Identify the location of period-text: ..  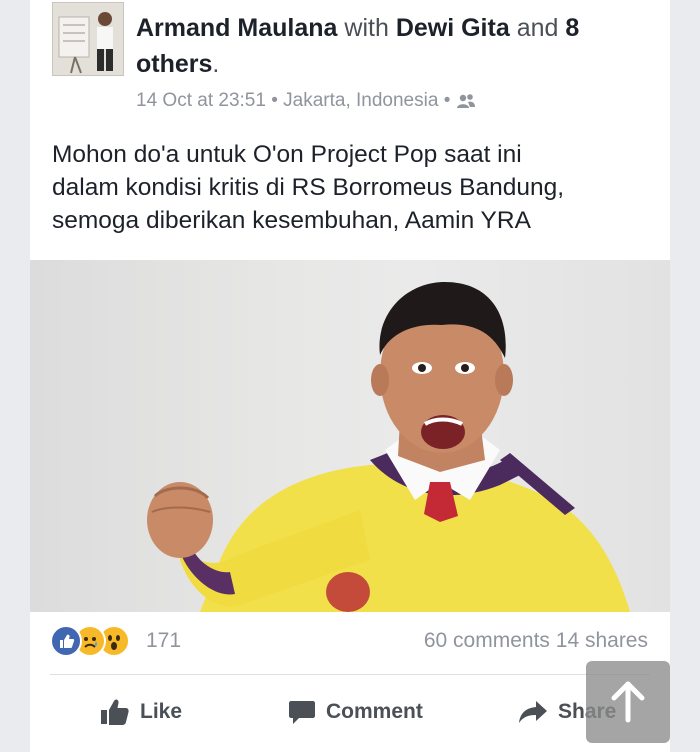
(216, 64).